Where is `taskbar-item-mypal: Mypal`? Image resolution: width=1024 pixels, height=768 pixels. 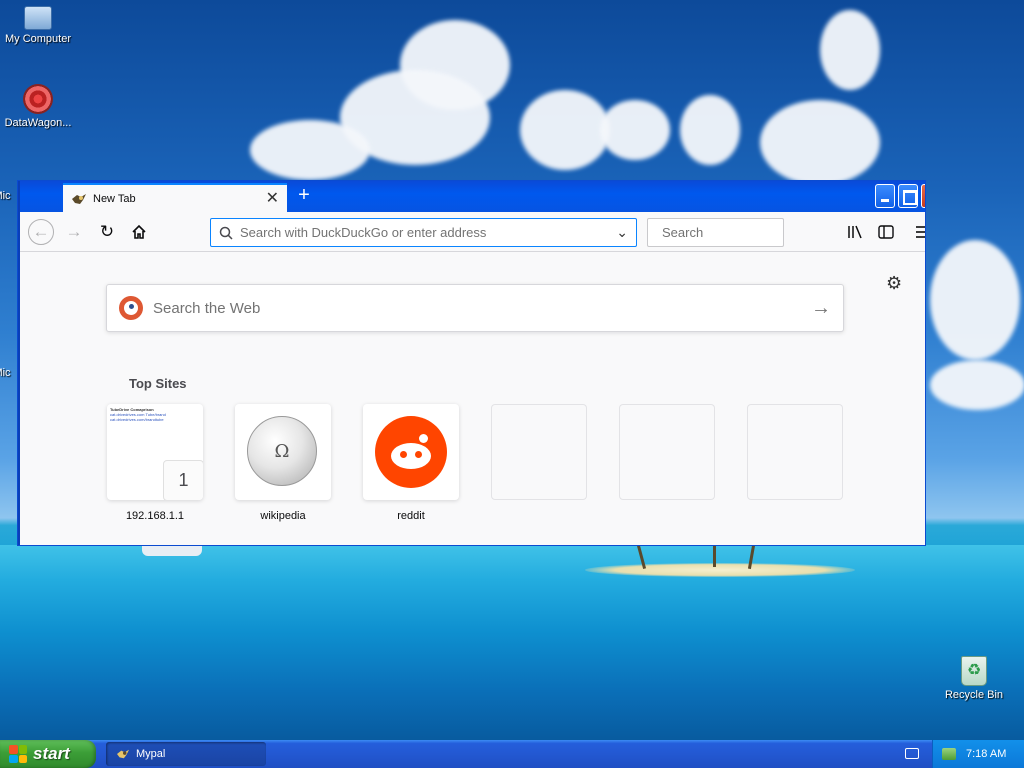 taskbar-item-mypal: Mypal is located at coordinates (186, 754).